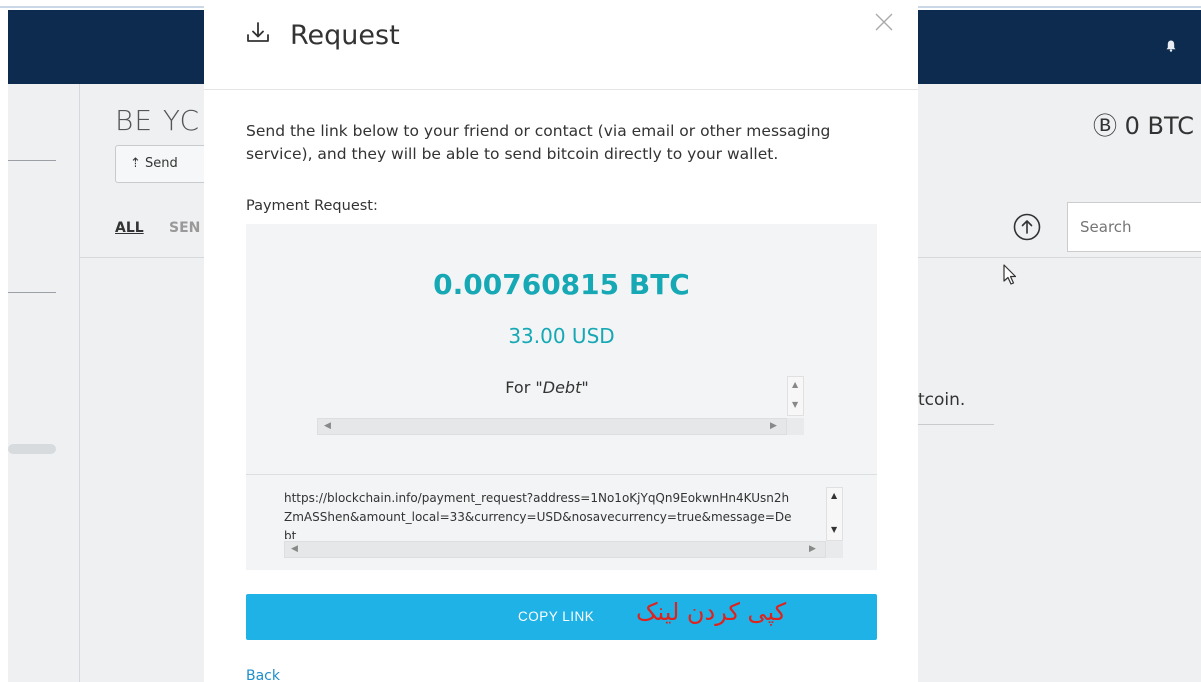  I want to click on memo-prefix: For, so click(518, 387).